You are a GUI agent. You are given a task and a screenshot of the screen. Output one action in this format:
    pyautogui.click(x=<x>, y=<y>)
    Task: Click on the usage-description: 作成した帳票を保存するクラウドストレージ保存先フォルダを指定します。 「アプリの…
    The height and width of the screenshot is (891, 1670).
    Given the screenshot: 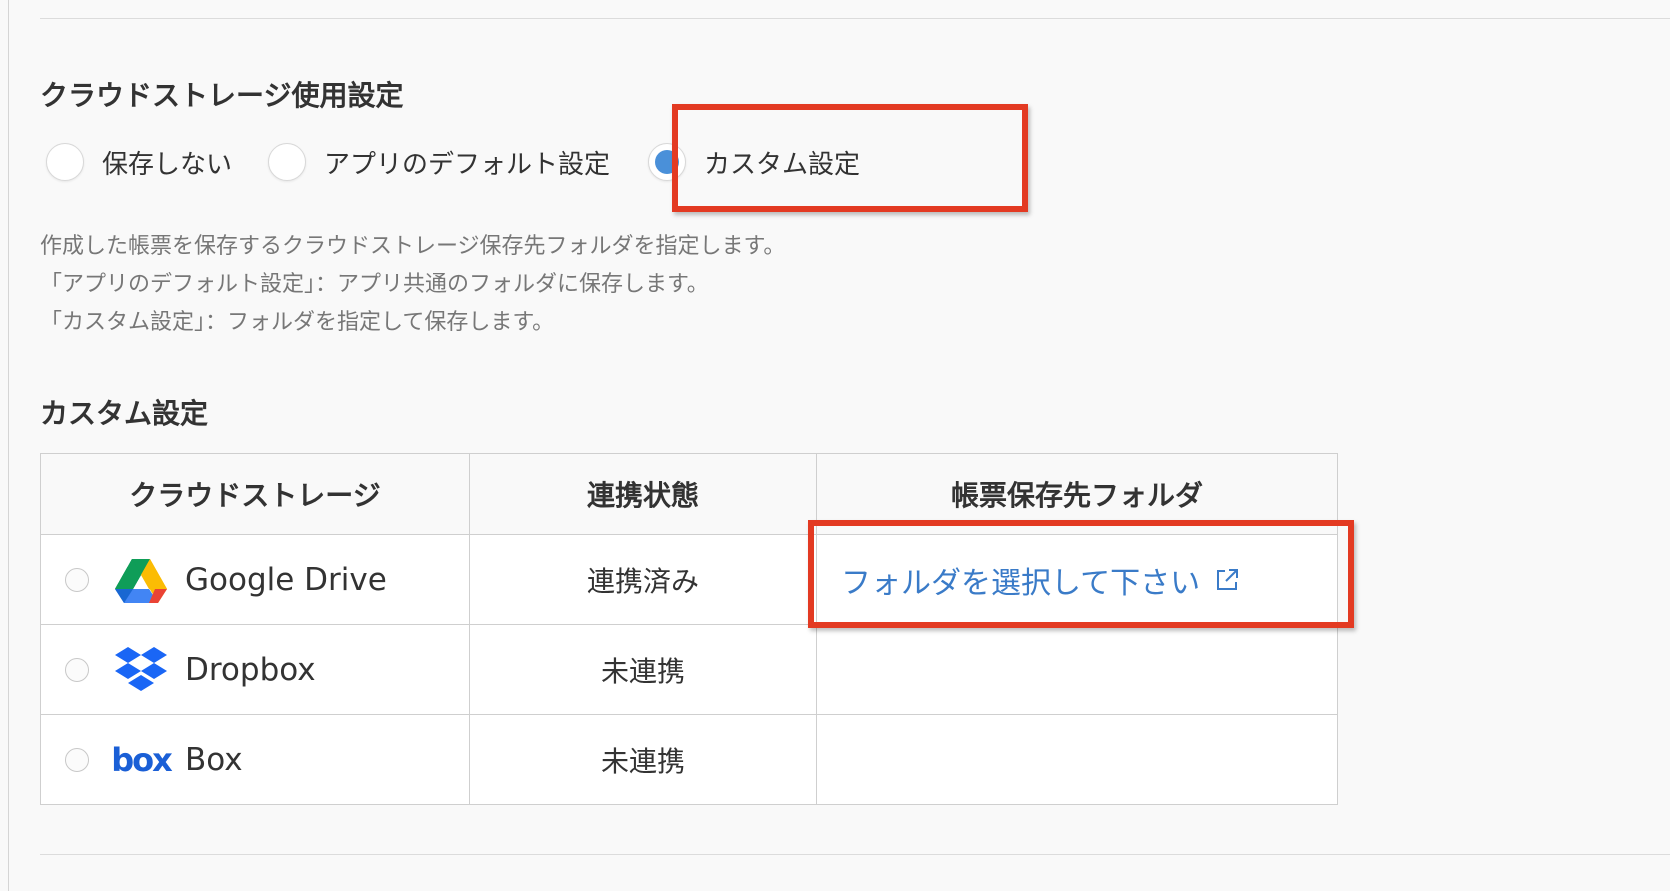 What is the action you would take?
    pyautogui.click(x=412, y=285)
    